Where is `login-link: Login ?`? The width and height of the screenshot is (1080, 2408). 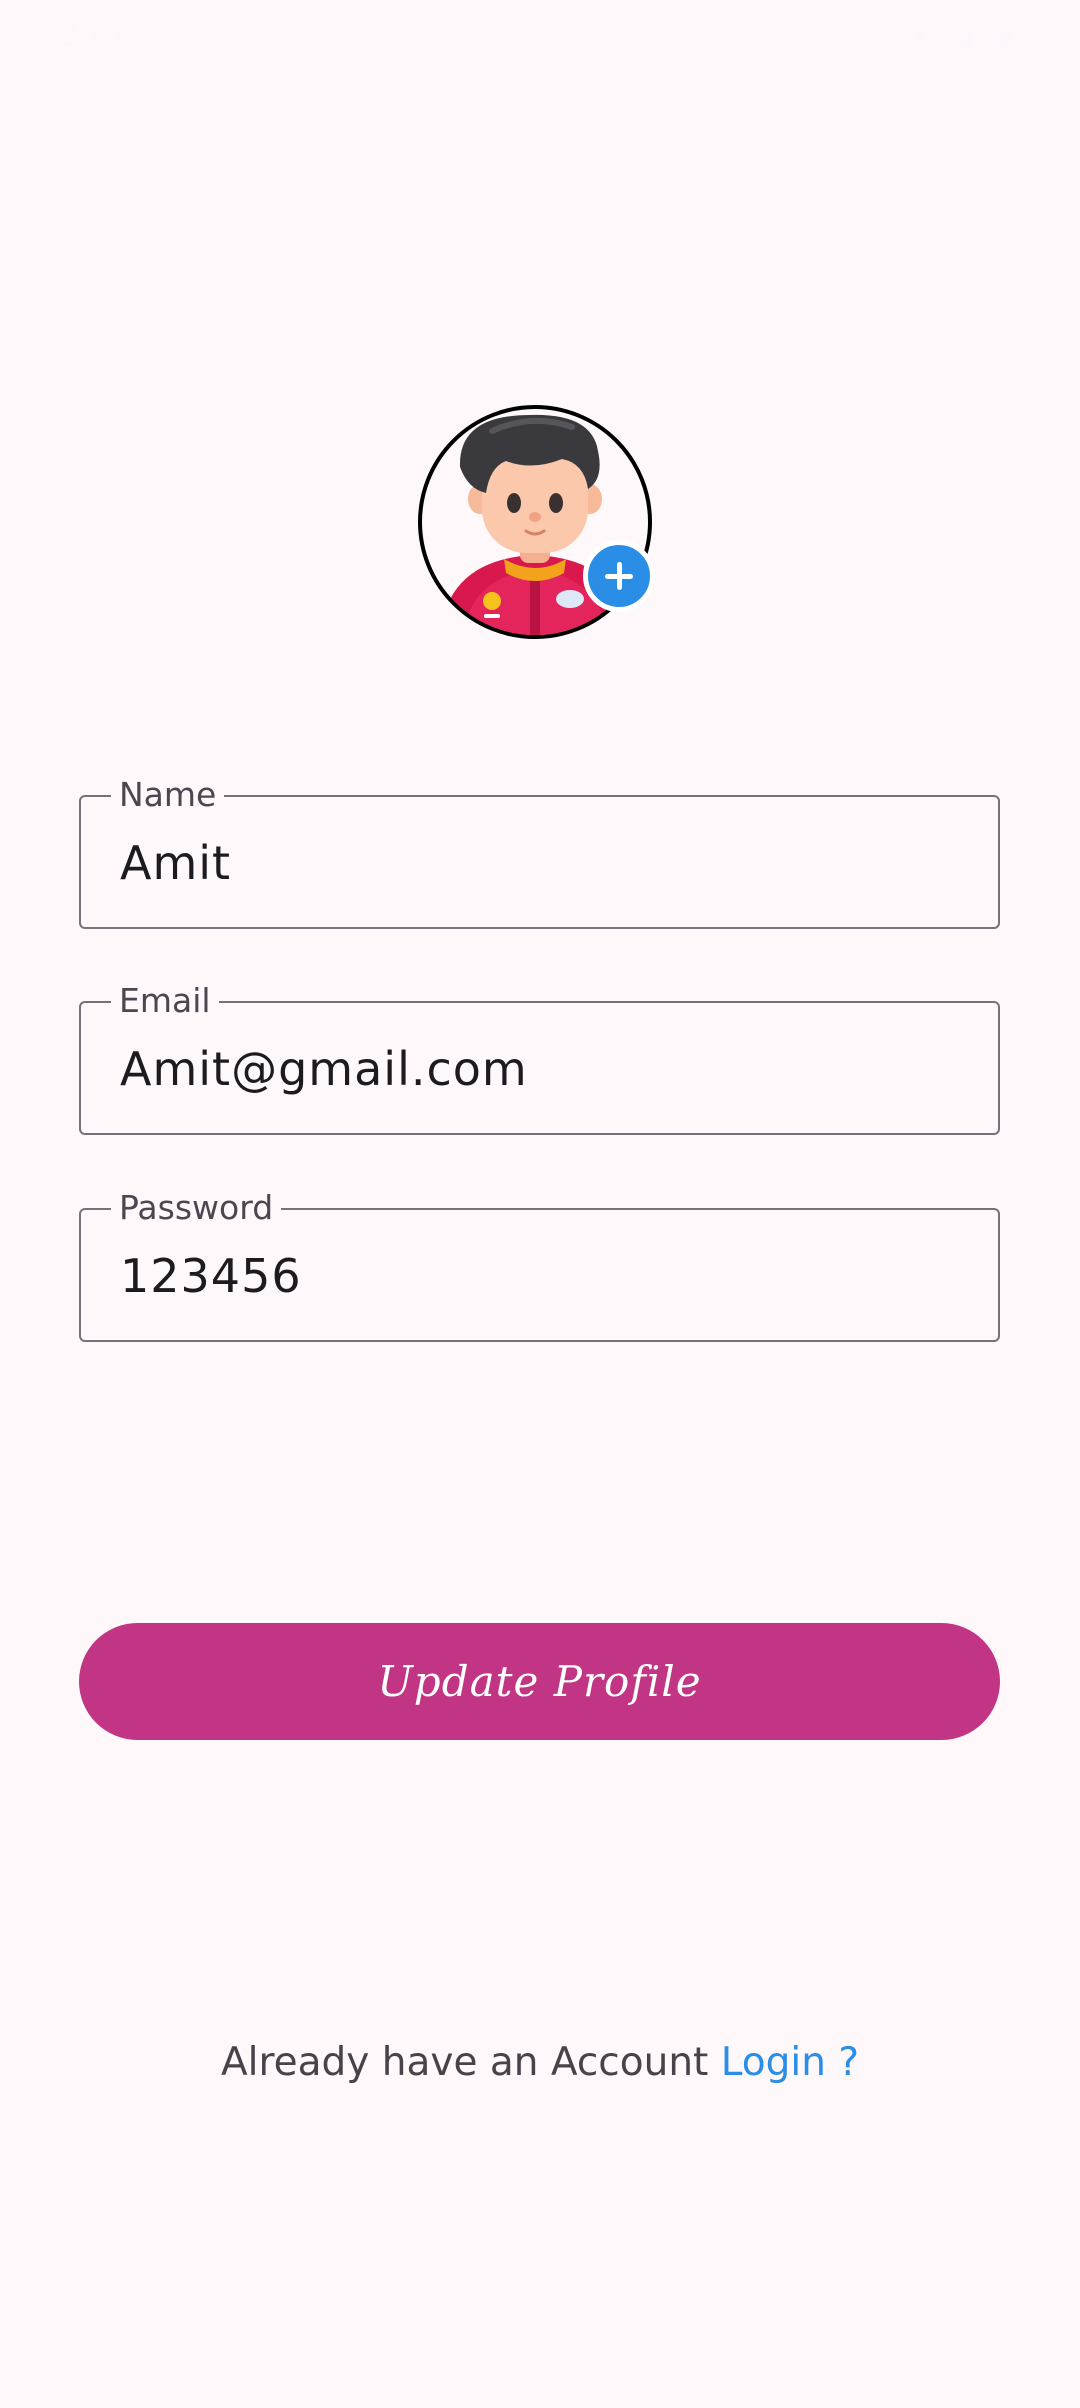 login-link: Login ? is located at coordinates (790, 2062).